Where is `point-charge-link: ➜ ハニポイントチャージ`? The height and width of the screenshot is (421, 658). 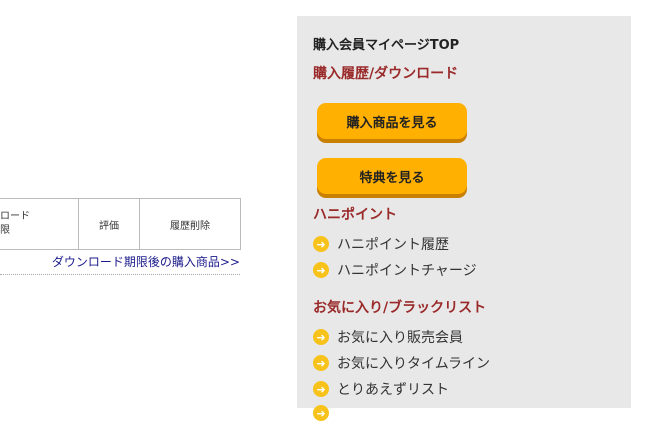 point-charge-link: ➜ ハニポイントチャージ is located at coordinates (395, 270).